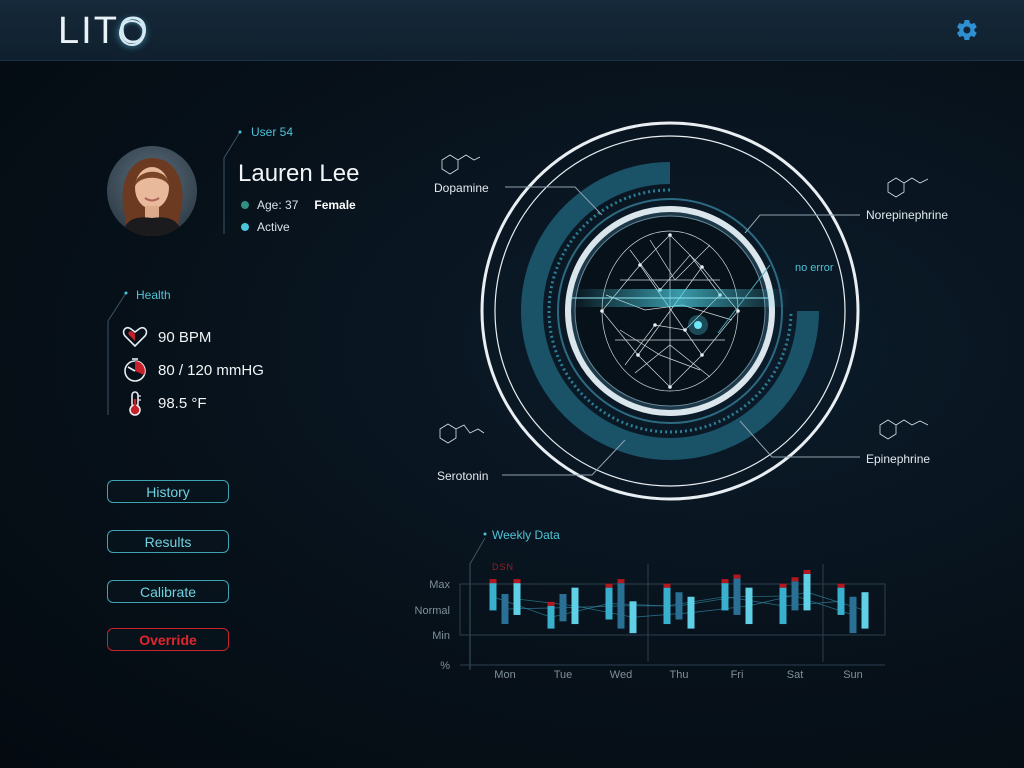  I want to click on chart-x-tick-label: Sun, so click(853, 675).